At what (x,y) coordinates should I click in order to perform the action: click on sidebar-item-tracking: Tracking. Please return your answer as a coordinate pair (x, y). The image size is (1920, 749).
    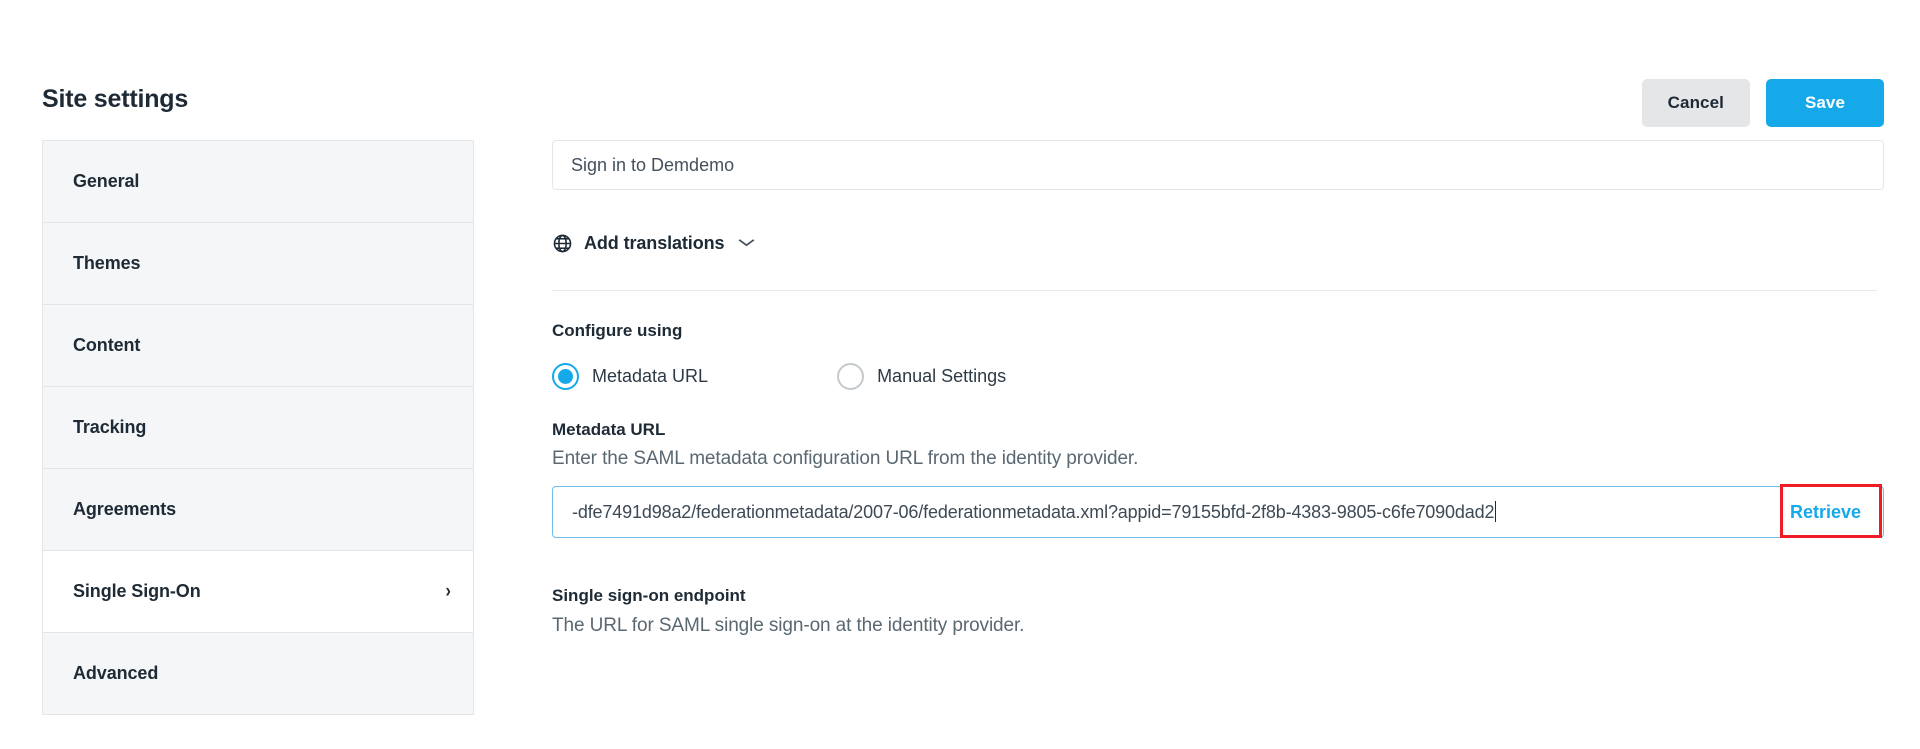
    Looking at the image, I should click on (258, 428).